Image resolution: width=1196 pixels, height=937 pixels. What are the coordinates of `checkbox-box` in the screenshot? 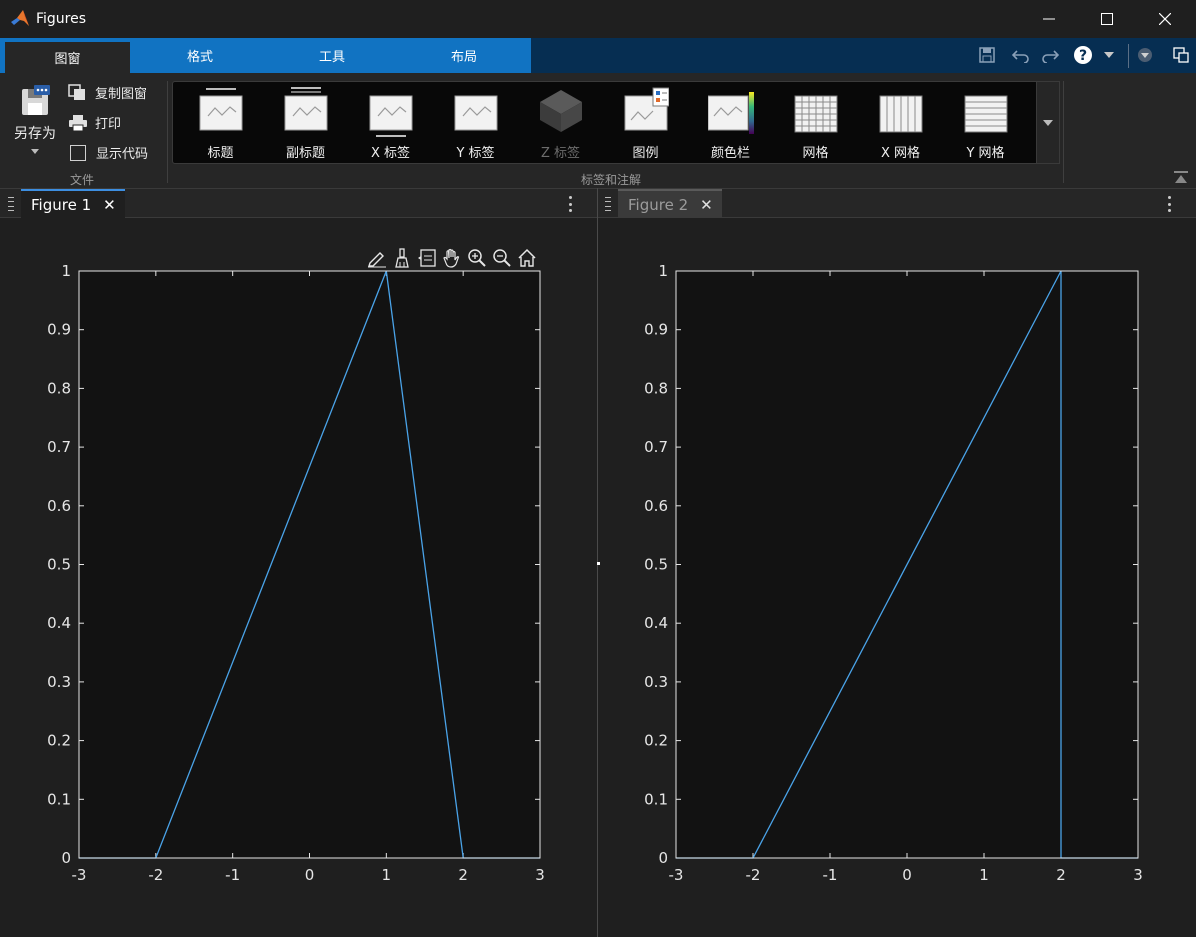 It's located at (78, 152).